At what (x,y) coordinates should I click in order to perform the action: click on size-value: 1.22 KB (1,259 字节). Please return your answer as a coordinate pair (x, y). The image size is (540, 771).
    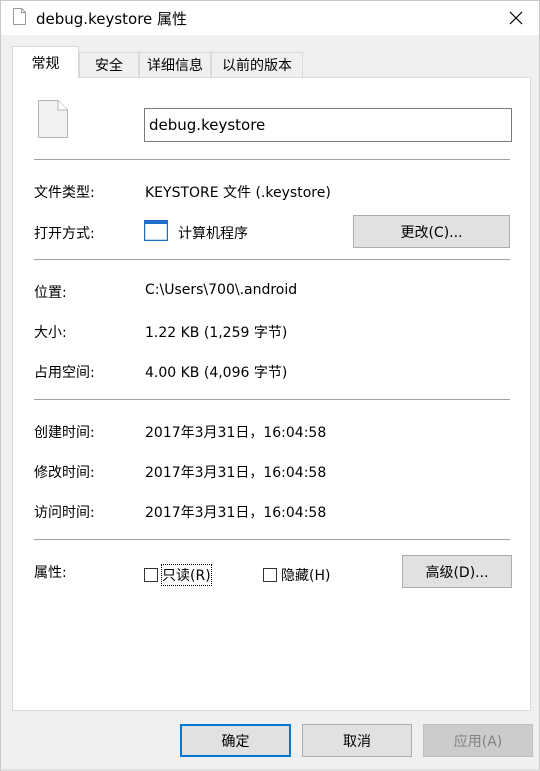
    Looking at the image, I should click on (216, 333).